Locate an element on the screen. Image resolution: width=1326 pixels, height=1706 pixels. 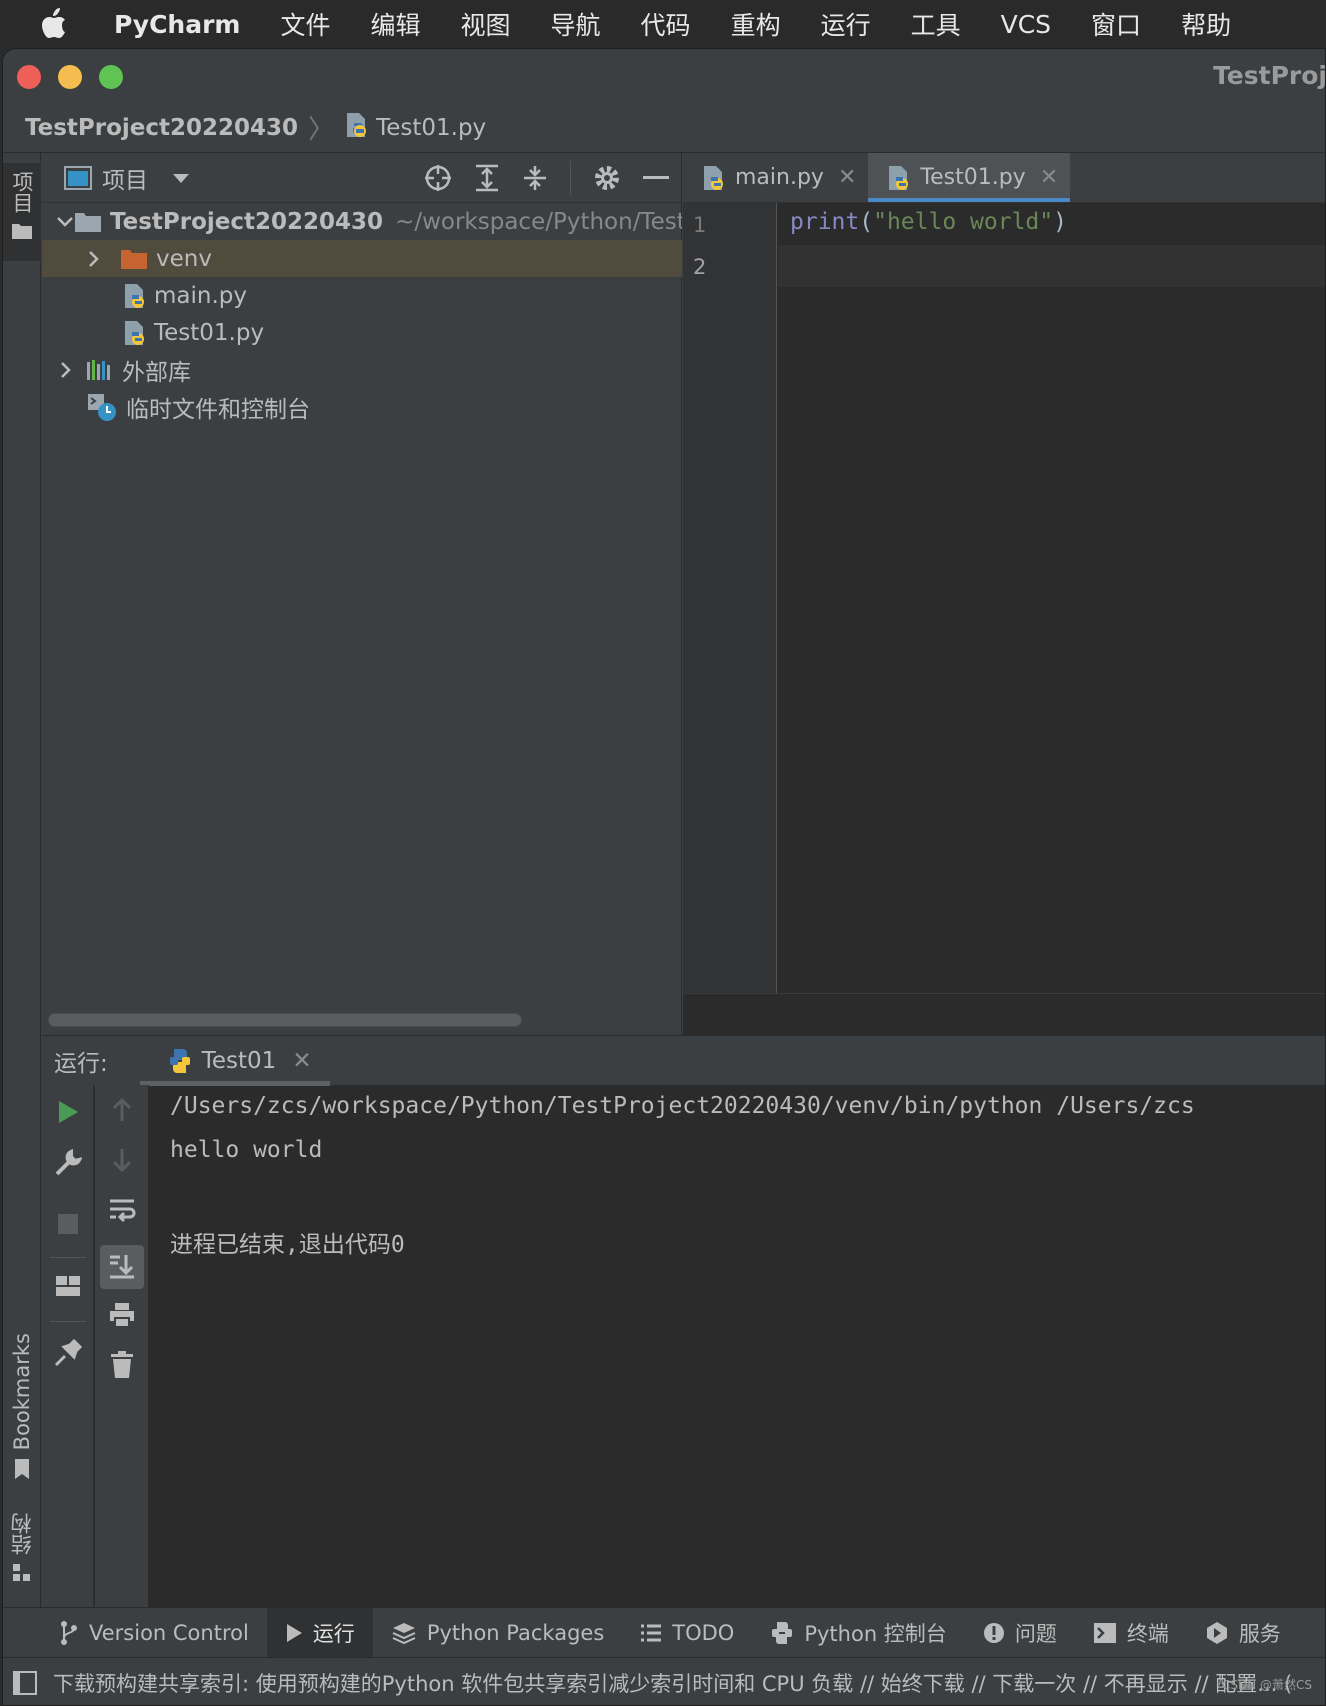
menu-help: 帮助 is located at coordinates (1206, 24).